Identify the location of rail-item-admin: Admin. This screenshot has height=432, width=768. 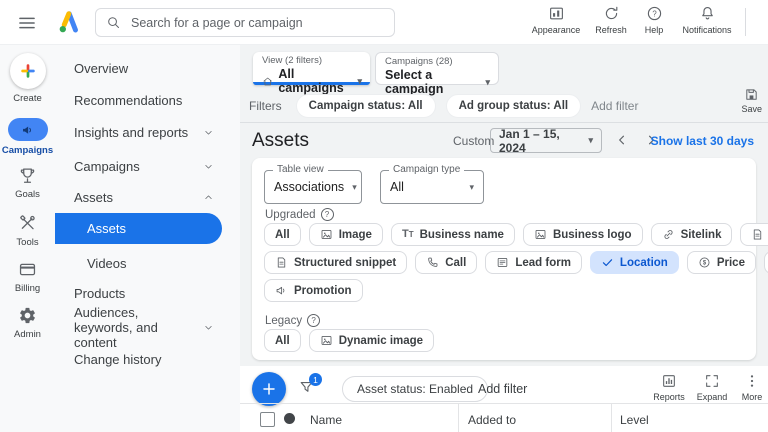
(27, 323).